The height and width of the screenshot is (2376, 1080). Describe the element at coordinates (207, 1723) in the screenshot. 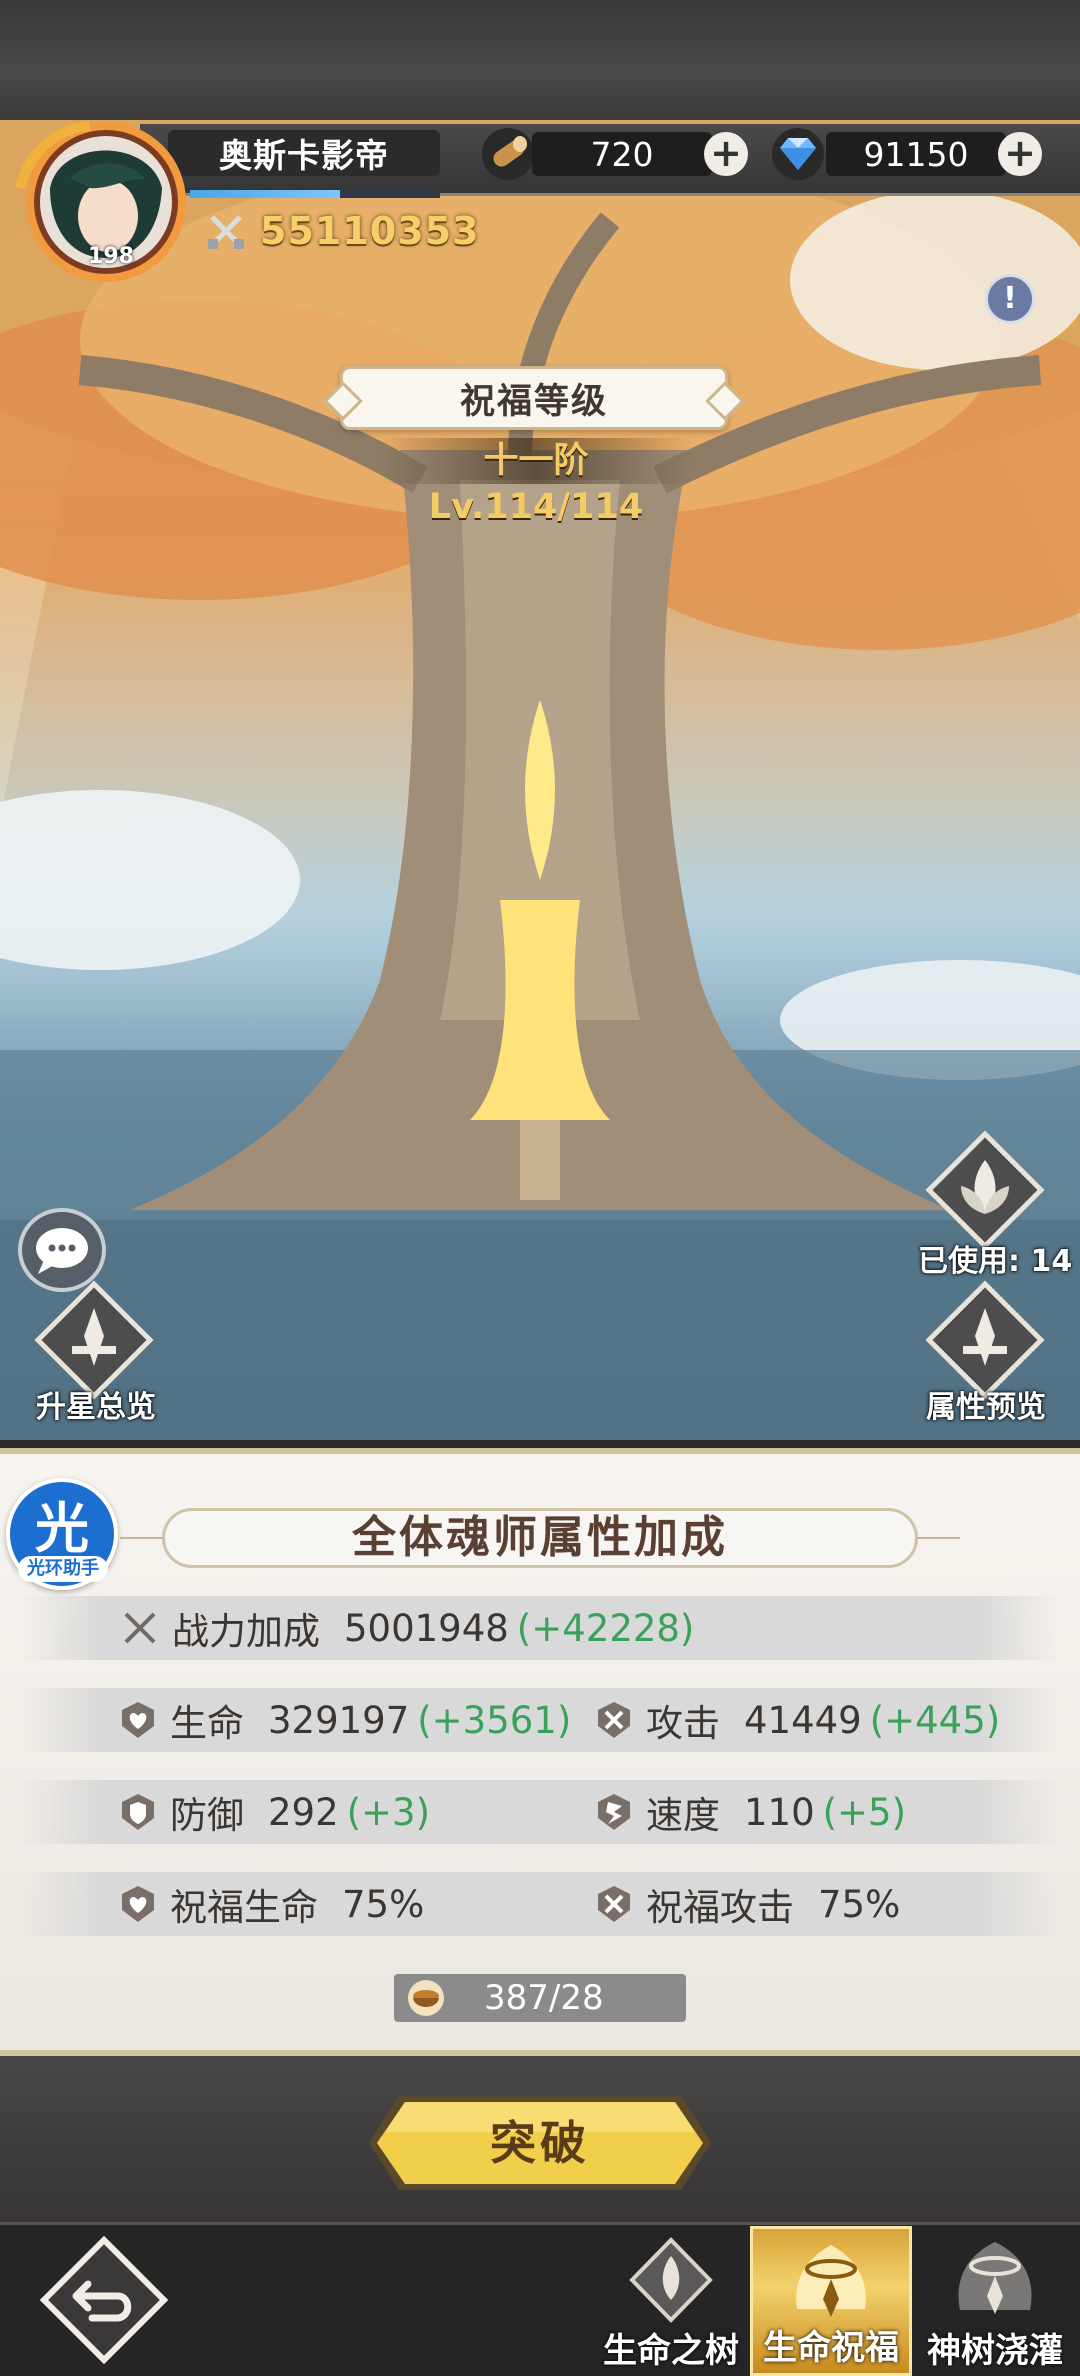

I see `stat-label: 生命` at that location.